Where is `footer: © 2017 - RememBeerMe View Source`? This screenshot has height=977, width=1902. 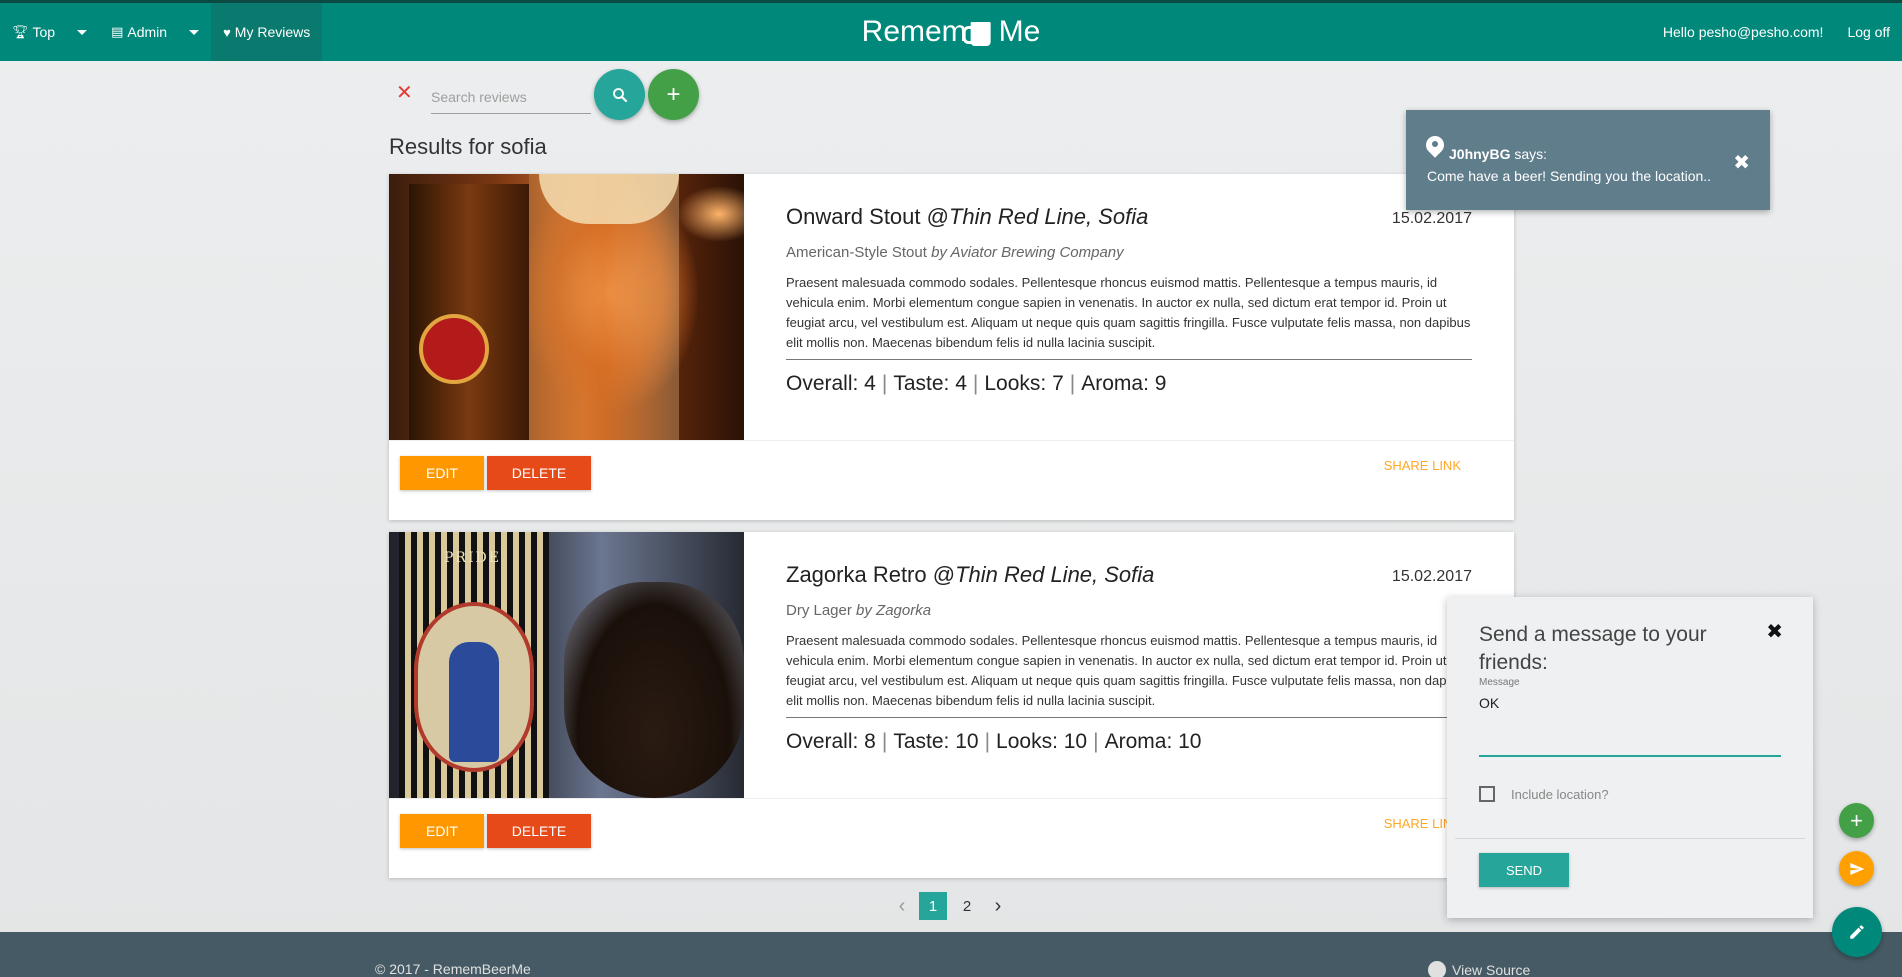 footer: © 2017 - RememBeerMe View Source is located at coordinates (951, 954).